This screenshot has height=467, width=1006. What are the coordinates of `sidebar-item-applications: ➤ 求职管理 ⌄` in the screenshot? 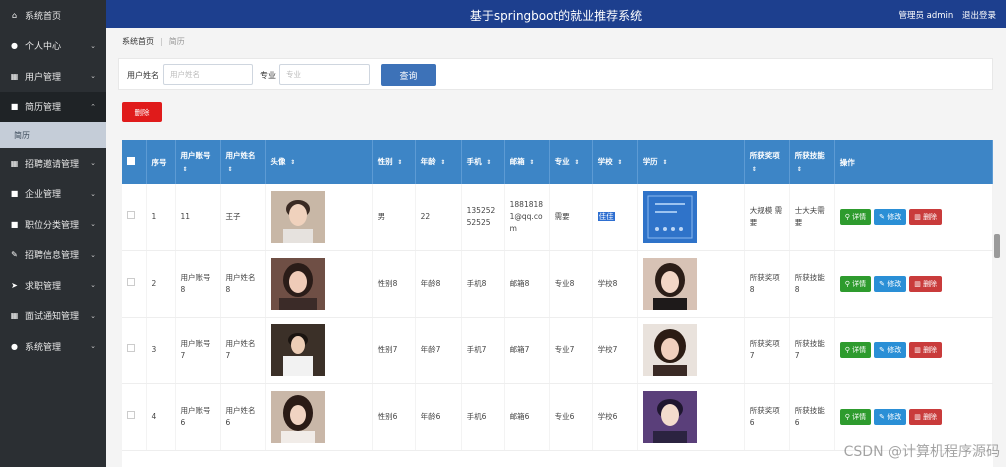 It's located at (53, 285).